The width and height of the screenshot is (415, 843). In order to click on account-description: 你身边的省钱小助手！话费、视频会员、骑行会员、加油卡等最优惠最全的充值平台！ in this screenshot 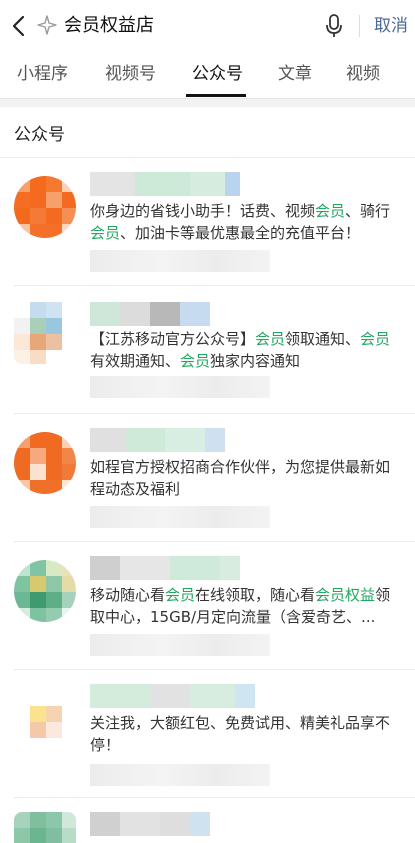, I will do `click(240, 222)`.